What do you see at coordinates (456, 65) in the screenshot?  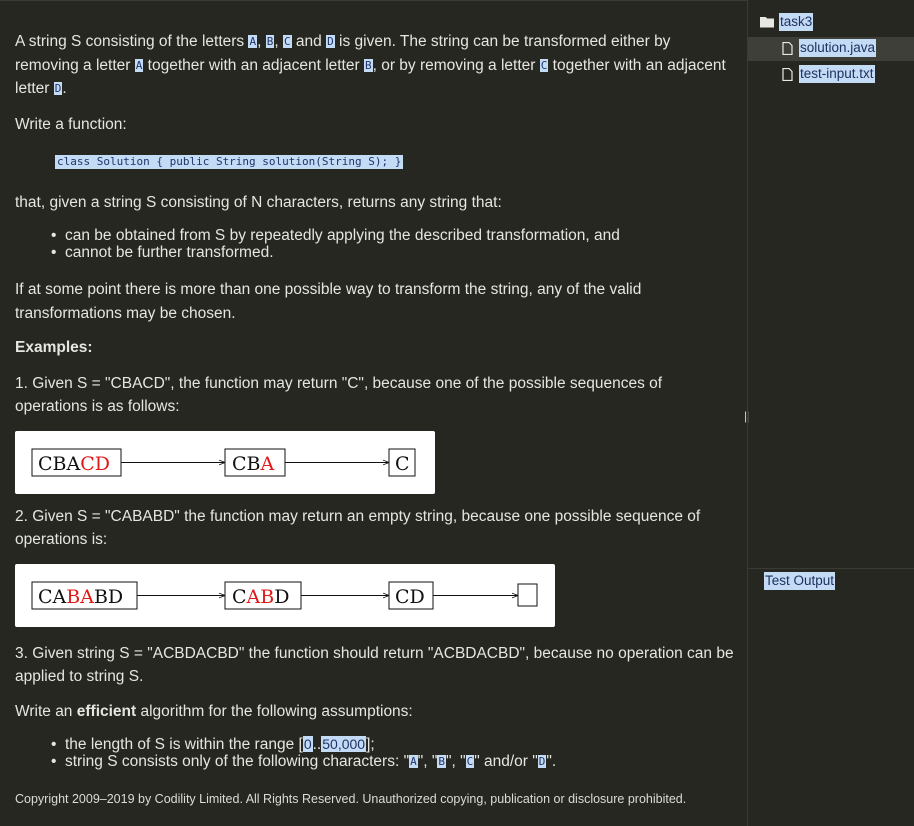 I see `intro-text: , or by removing a letter` at bounding box center [456, 65].